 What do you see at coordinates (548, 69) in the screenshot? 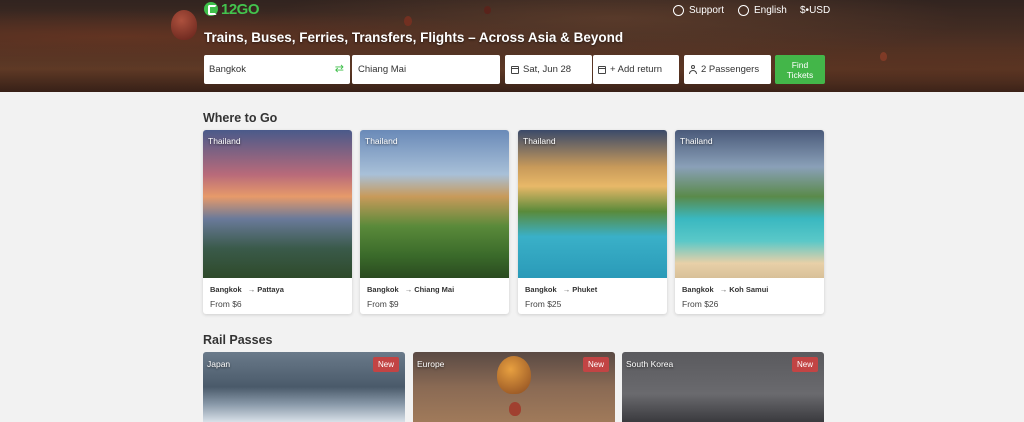
I see `date-field: Sat, Jun 28` at bounding box center [548, 69].